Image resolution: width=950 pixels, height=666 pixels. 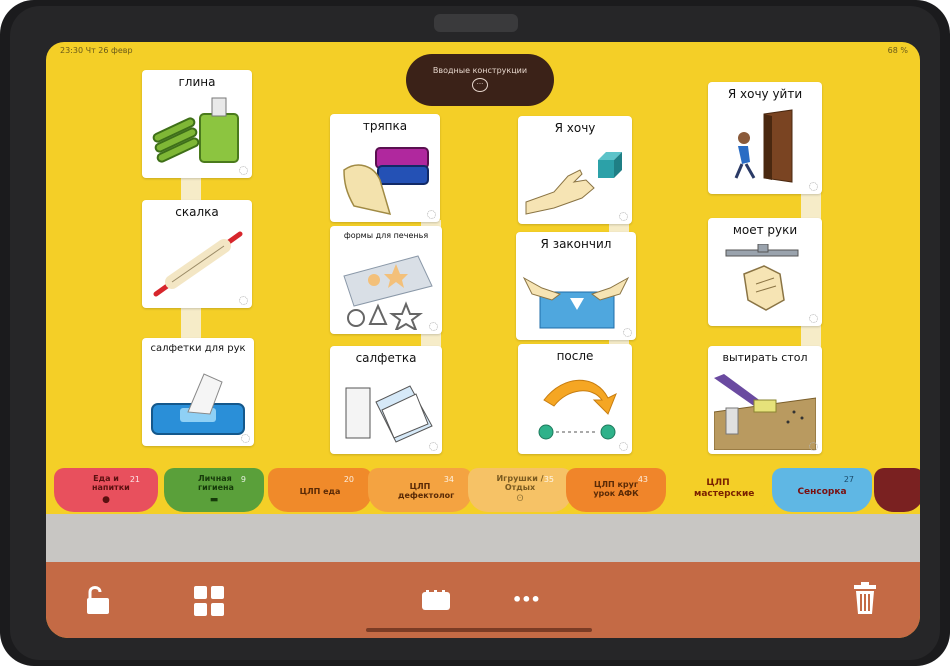 What do you see at coordinates (762, 277) in the screenshot?
I see `washing-hands-icon` at bounding box center [762, 277].